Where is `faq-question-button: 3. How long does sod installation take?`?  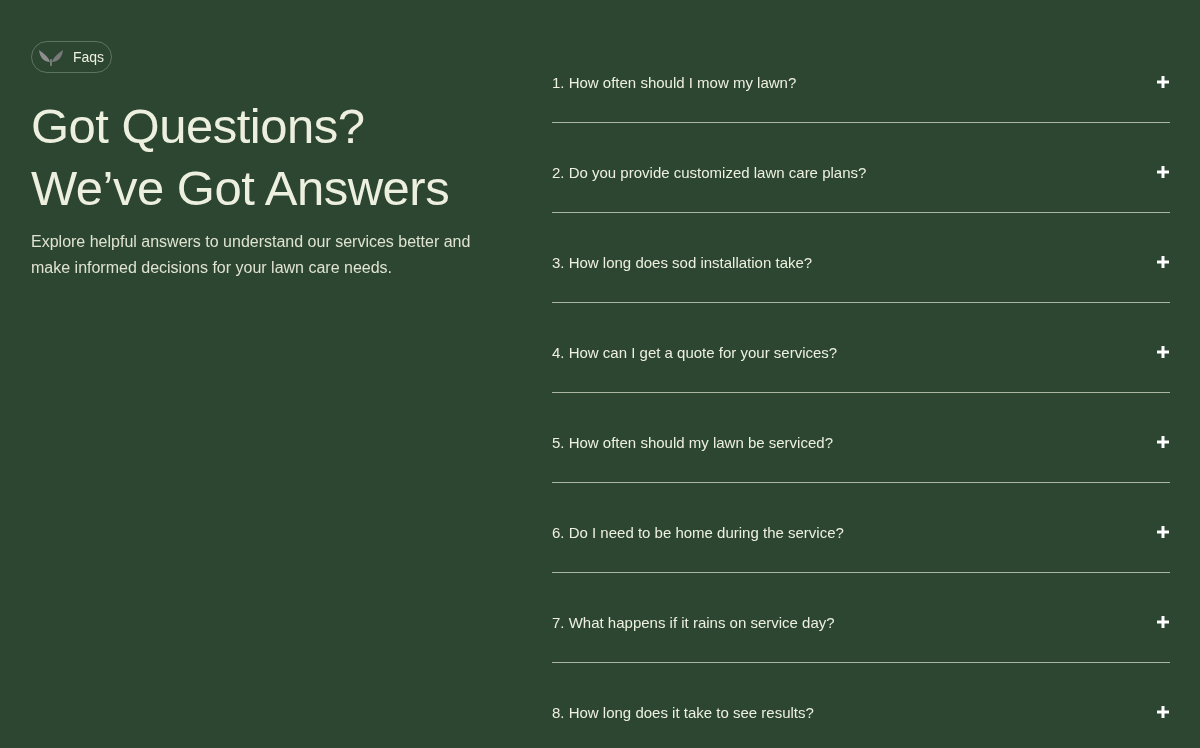 faq-question-button: 3. How long does sod installation take? is located at coordinates (861, 262).